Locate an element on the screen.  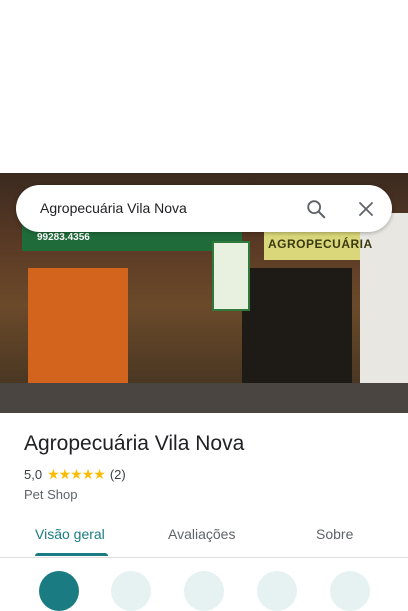
storefront-banner is located at coordinates (231, 276).